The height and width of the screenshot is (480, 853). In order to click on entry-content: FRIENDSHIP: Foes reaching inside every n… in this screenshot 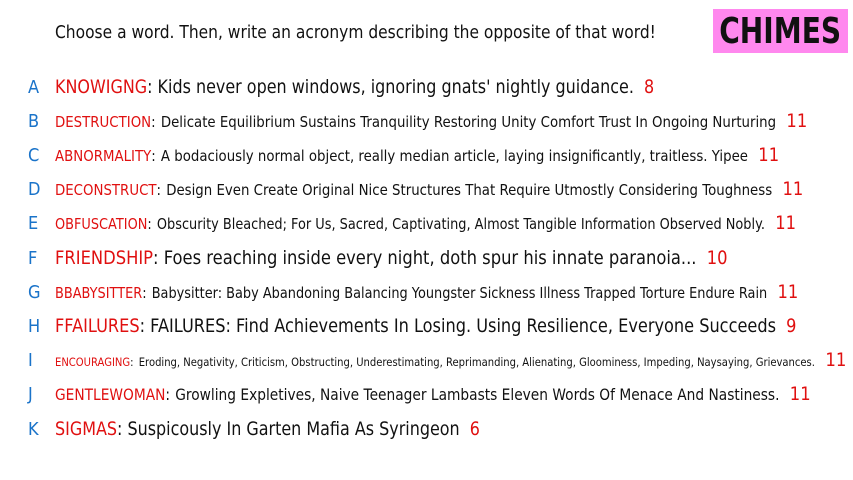, I will do `click(391, 258)`.